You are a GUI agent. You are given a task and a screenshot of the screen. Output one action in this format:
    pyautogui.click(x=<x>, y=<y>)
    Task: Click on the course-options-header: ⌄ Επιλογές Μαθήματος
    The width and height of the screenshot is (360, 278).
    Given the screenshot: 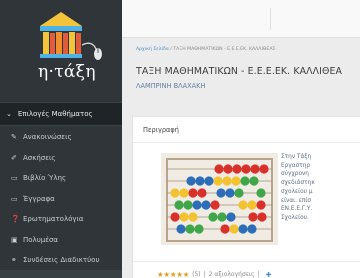 What is the action you would take?
    pyautogui.click(x=61, y=114)
    